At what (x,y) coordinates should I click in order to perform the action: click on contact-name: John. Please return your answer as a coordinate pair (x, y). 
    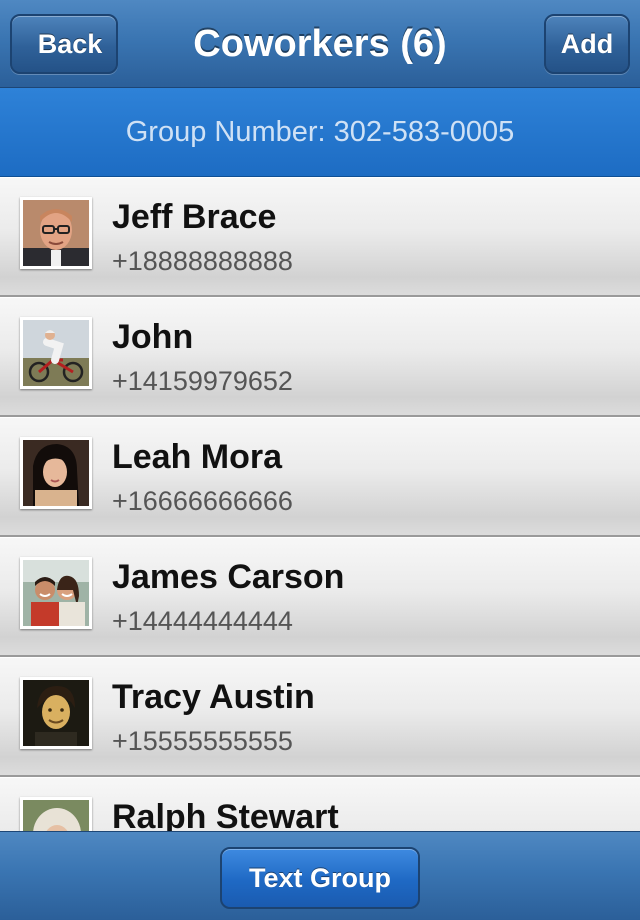
    Looking at the image, I should click on (153, 337).